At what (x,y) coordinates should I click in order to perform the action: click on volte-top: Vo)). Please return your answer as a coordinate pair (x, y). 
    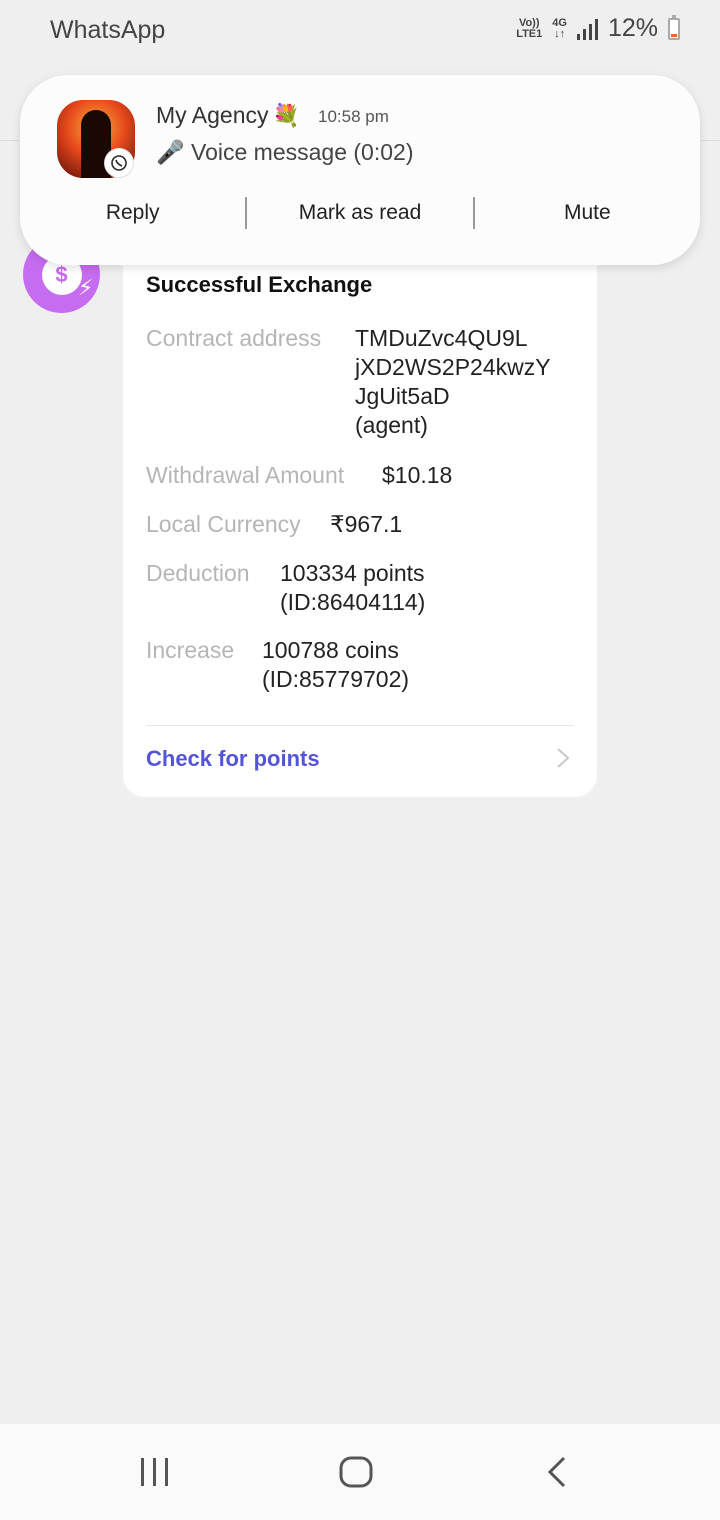
    Looking at the image, I should click on (529, 22).